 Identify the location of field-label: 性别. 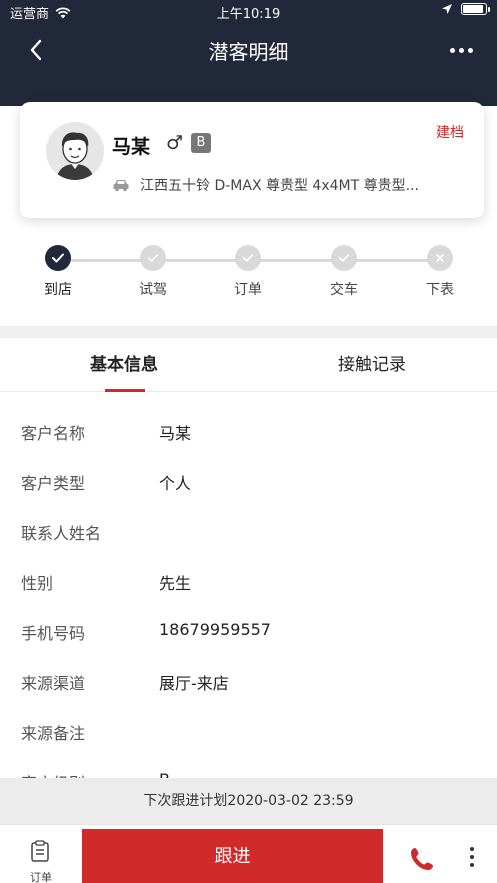
(37, 583).